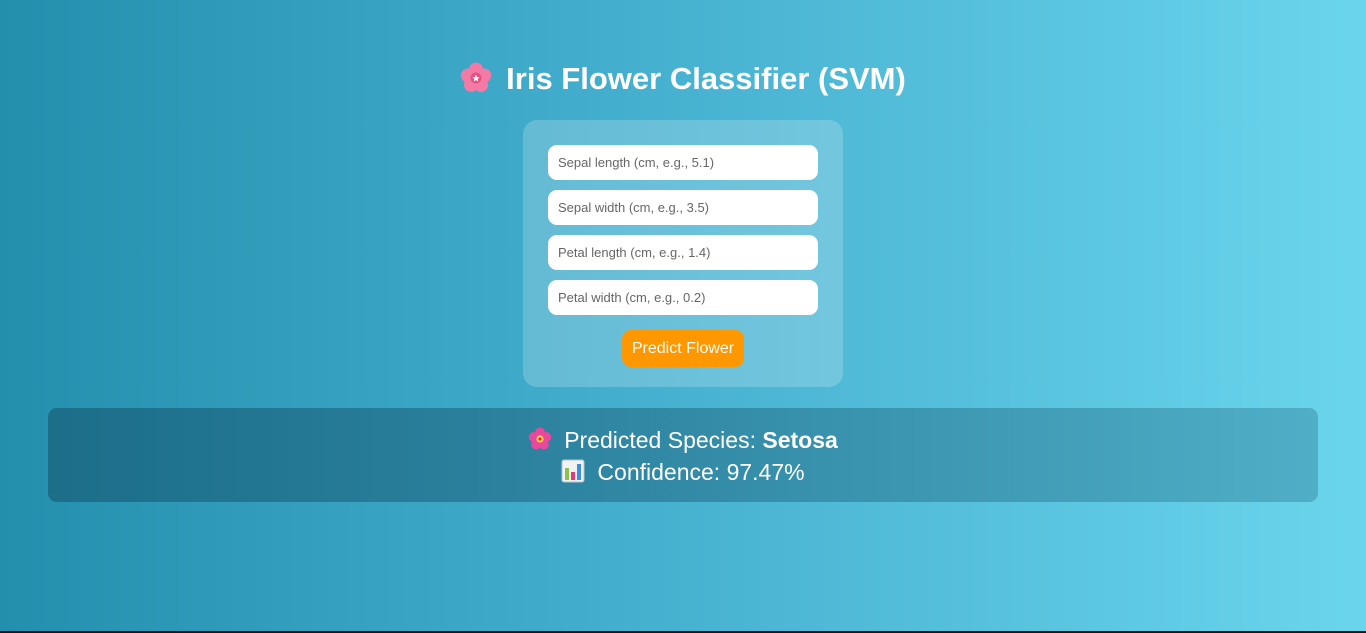 Image resolution: width=1366 pixels, height=633 pixels. Describe the element at coordinates (765, 472) in the screenshot. I see `confidence-value: 97.47%` at that location.